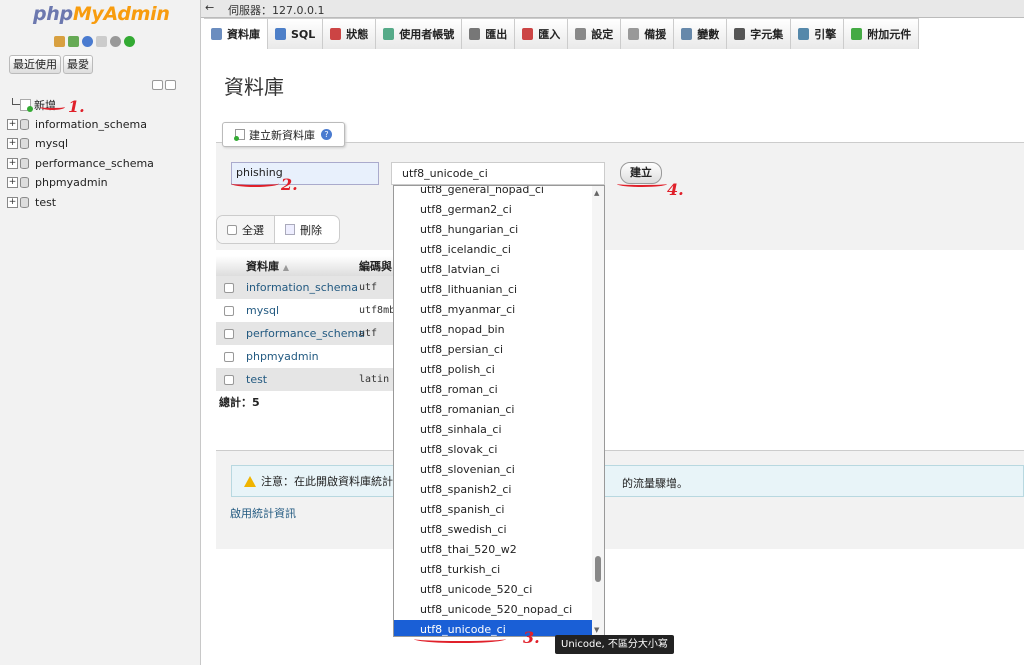  I want to click on tree-db-item: + phpmyadmin, so click(80, 183).